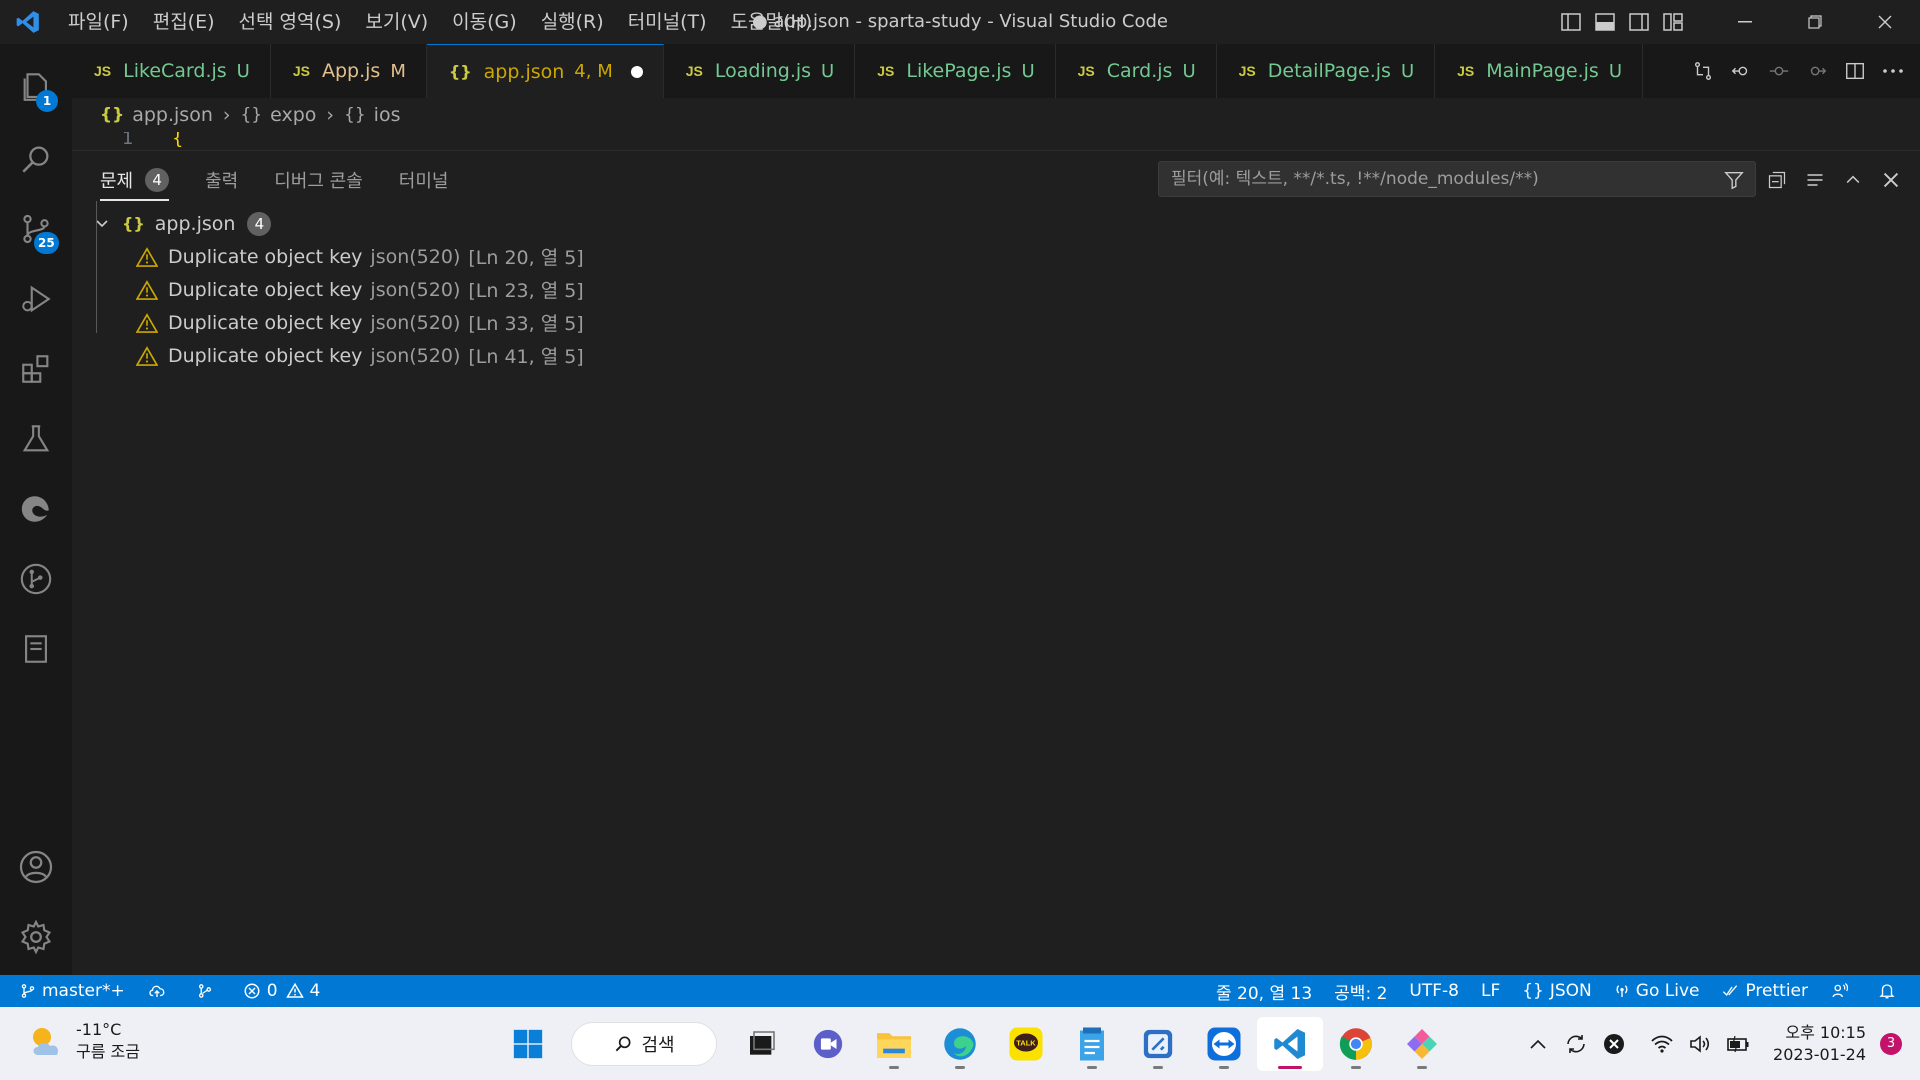 This screenshot has width=1920, height=1080. Describe the element at coordinates (36, 299) in the screenshot. I see `run-debug-icon` at that location.